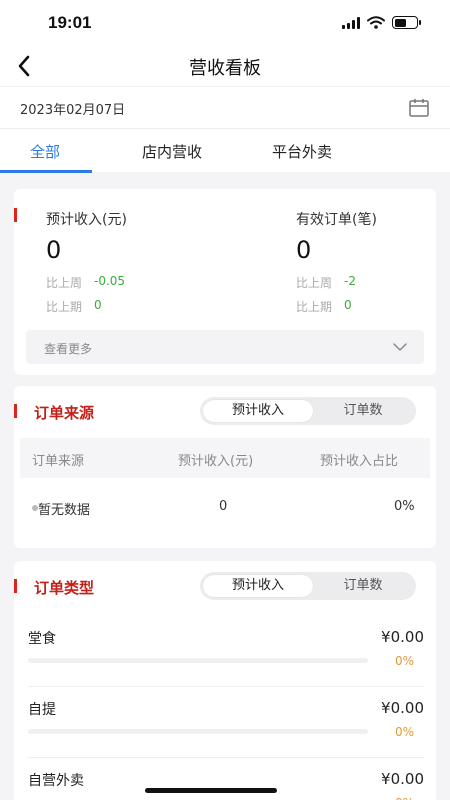 This screenshot has height=800, width=450. I want to click on table-header: 订单来源 预计收入(元) 预计收入占比, so click(225, 458).